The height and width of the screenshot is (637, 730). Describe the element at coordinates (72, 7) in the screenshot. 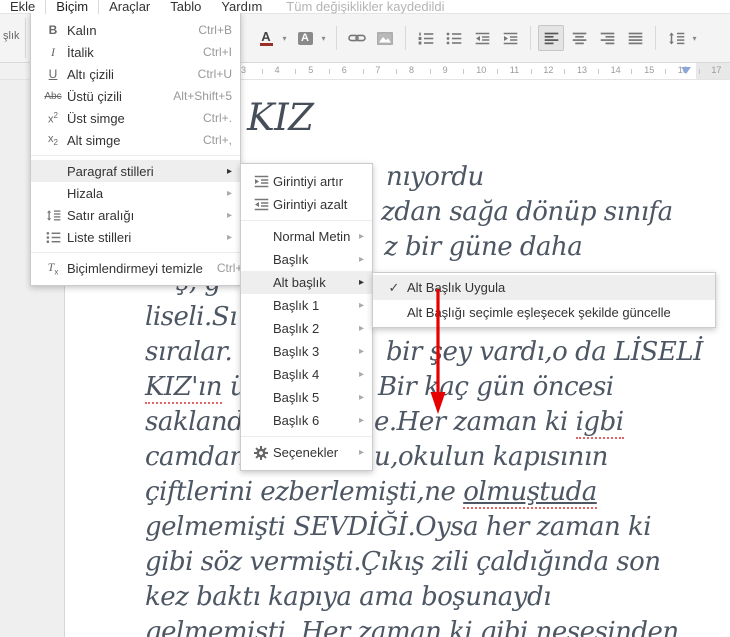

I see `menubar-item-biçim: Biçim` at that location.